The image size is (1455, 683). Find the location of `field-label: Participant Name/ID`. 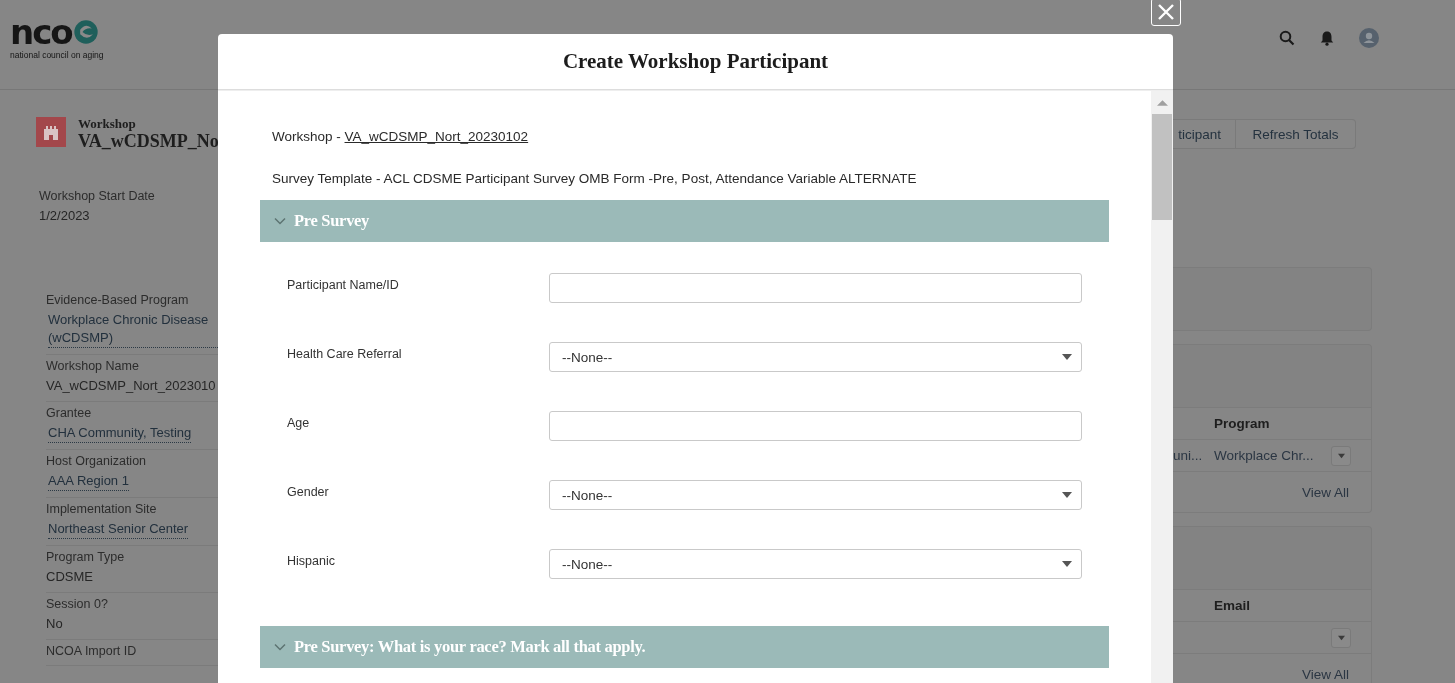

field-label: Participant Name/ID is located at coordinates (343, 284).